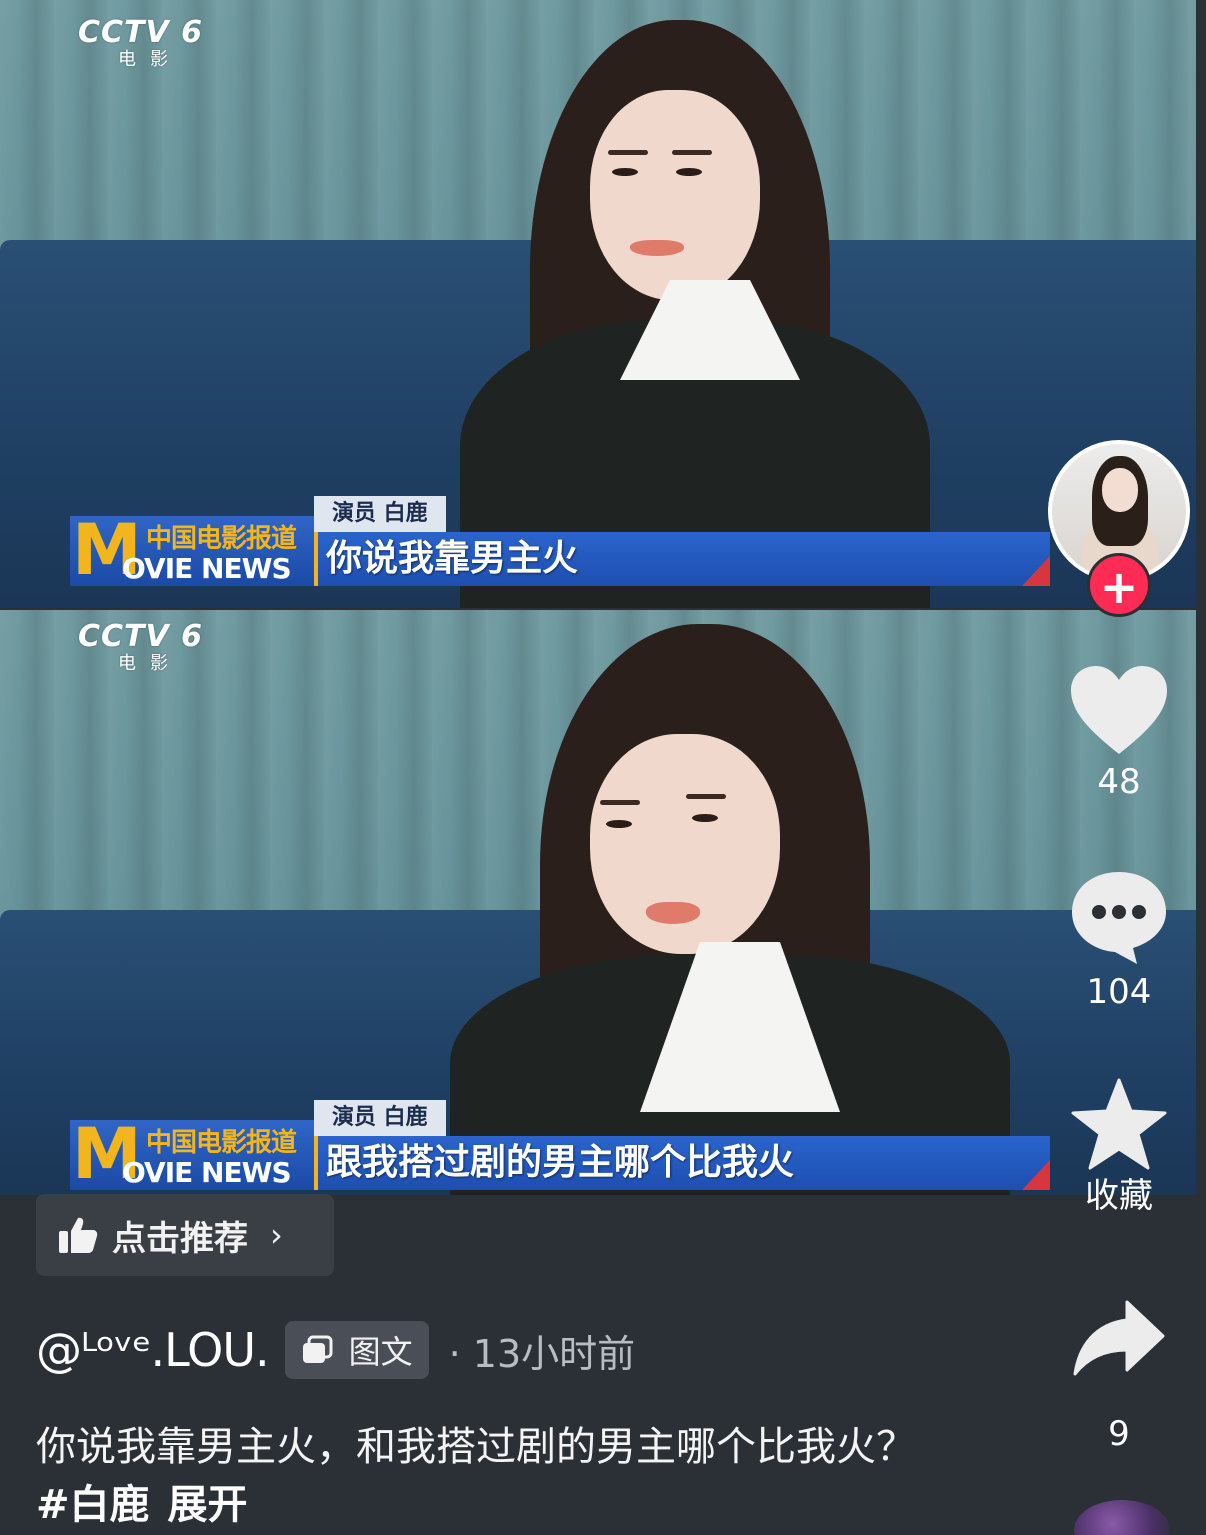 This screenshot has height=1535, width=1206. Describe the element at coordinates (560, 1162) in the screenshot. I see `caption-text: 跟我搭过剧的男主哪个比我火` at that location.